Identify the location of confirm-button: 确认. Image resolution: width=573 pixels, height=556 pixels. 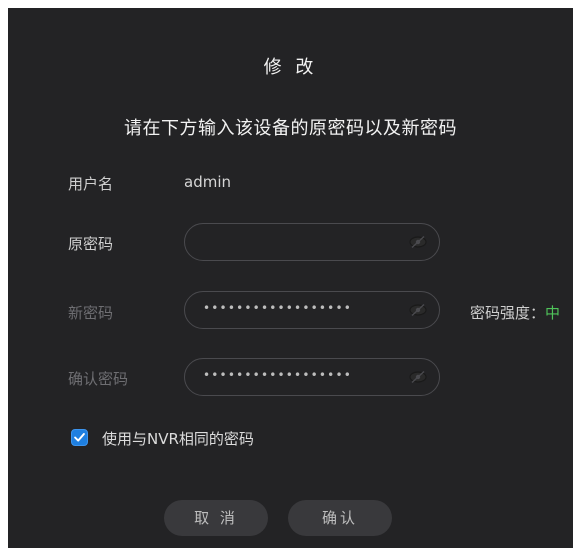
(340, 518).